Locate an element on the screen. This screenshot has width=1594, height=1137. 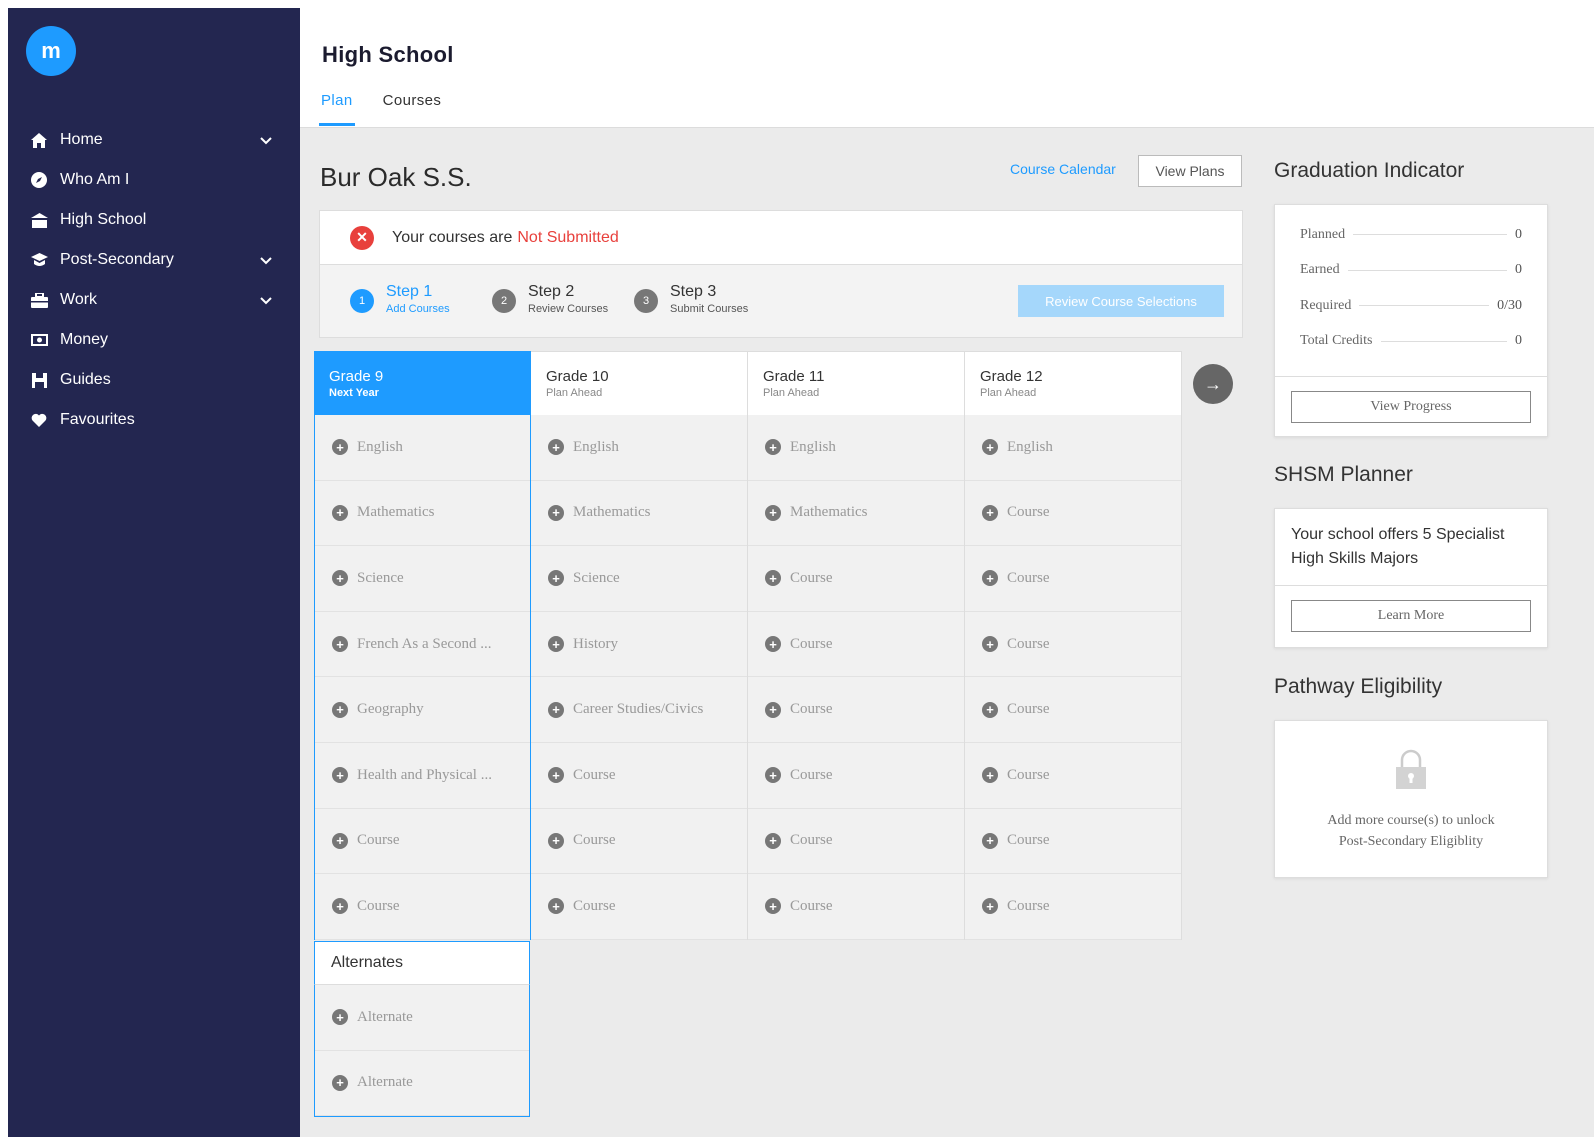
step-number-badge: 1 is located at coordinates (362, 301).